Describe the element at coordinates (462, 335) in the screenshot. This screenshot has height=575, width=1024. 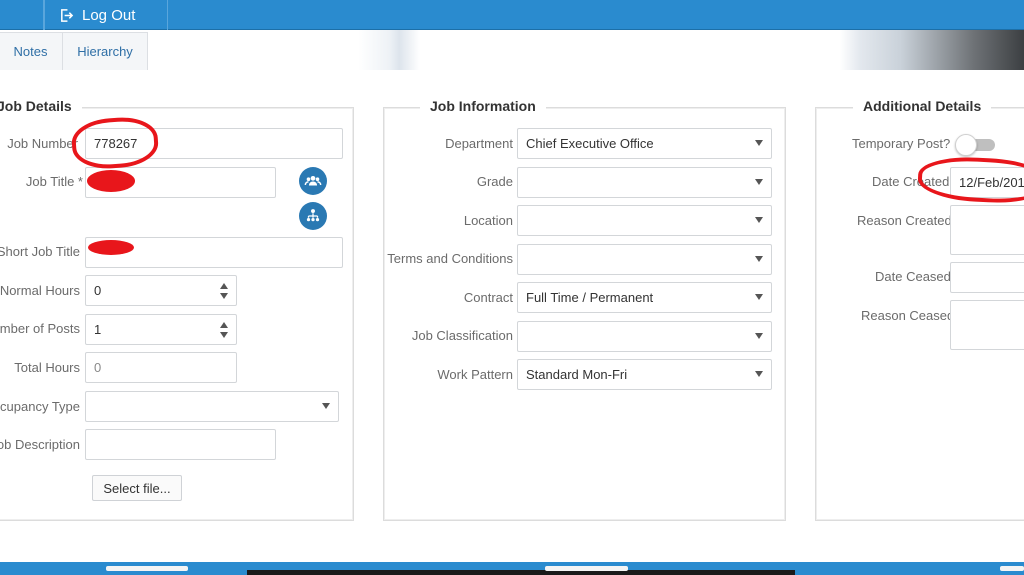
I see `job-classification-label: Job Classification` at that location.